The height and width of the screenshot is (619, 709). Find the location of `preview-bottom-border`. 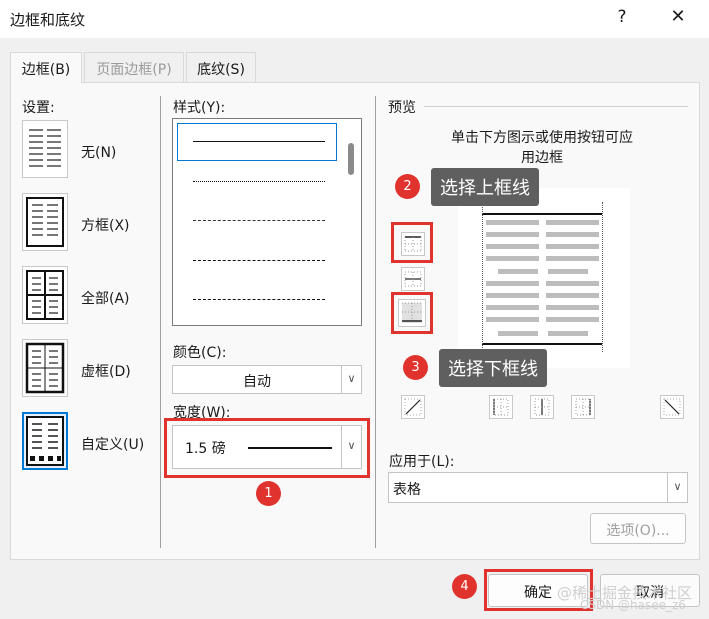

preview-bottom-border is located at coordinates (542, 344).